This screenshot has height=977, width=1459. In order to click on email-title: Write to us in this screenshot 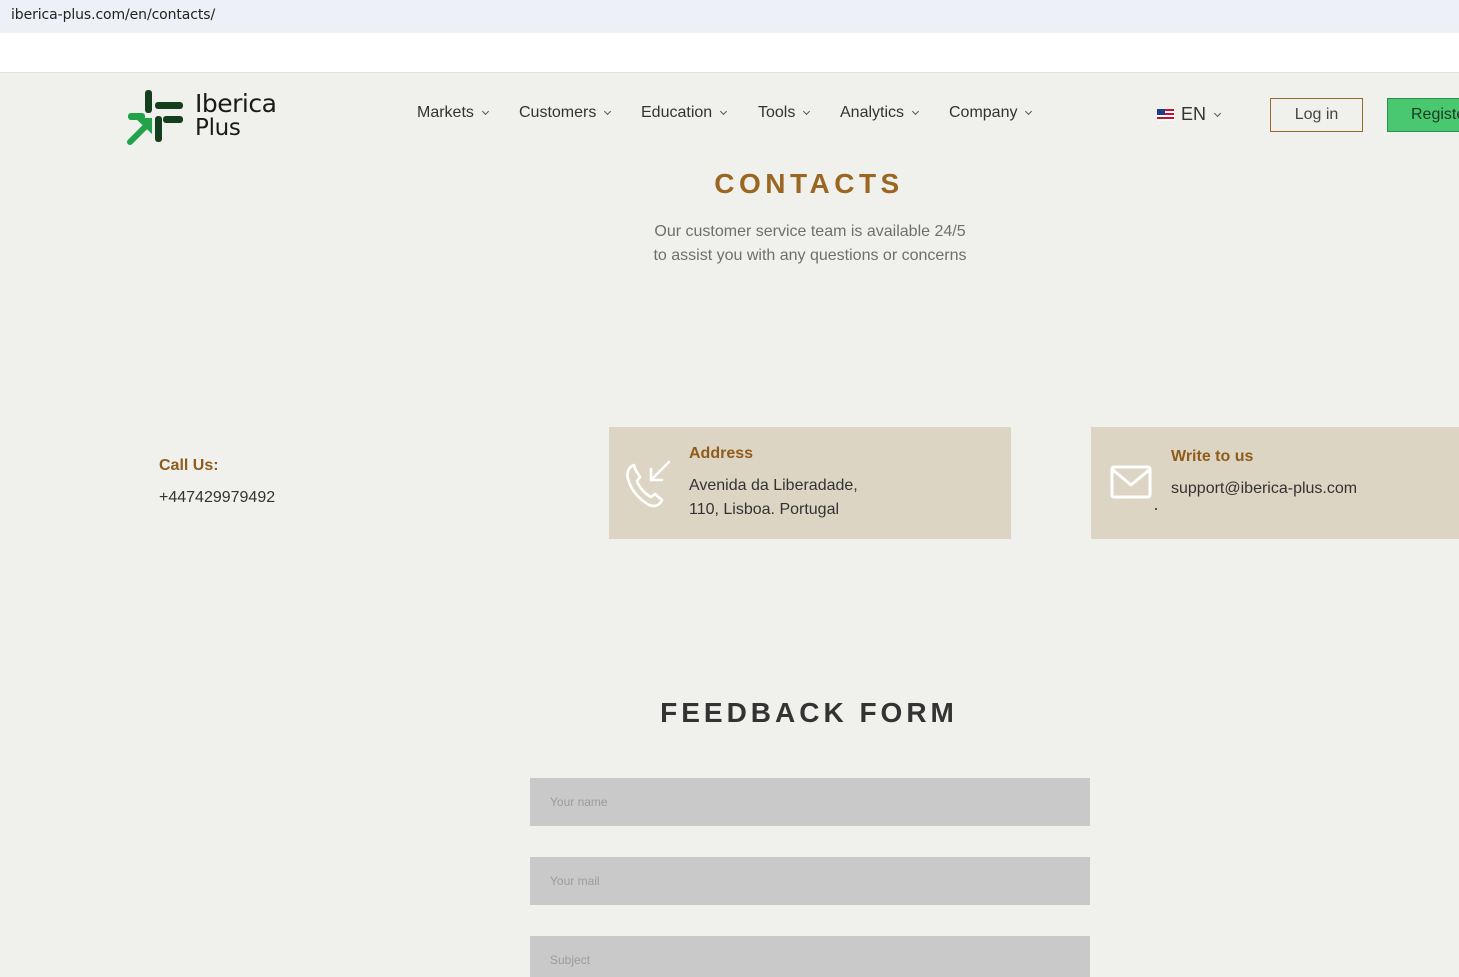, I will do `click(1212, 456)`.